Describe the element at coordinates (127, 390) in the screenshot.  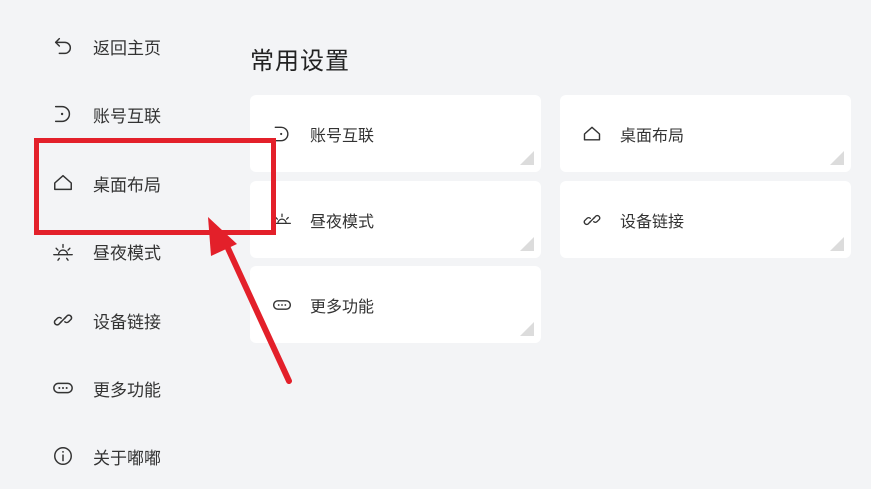
I see `sidebar-item-label: 更多功能` at that location.